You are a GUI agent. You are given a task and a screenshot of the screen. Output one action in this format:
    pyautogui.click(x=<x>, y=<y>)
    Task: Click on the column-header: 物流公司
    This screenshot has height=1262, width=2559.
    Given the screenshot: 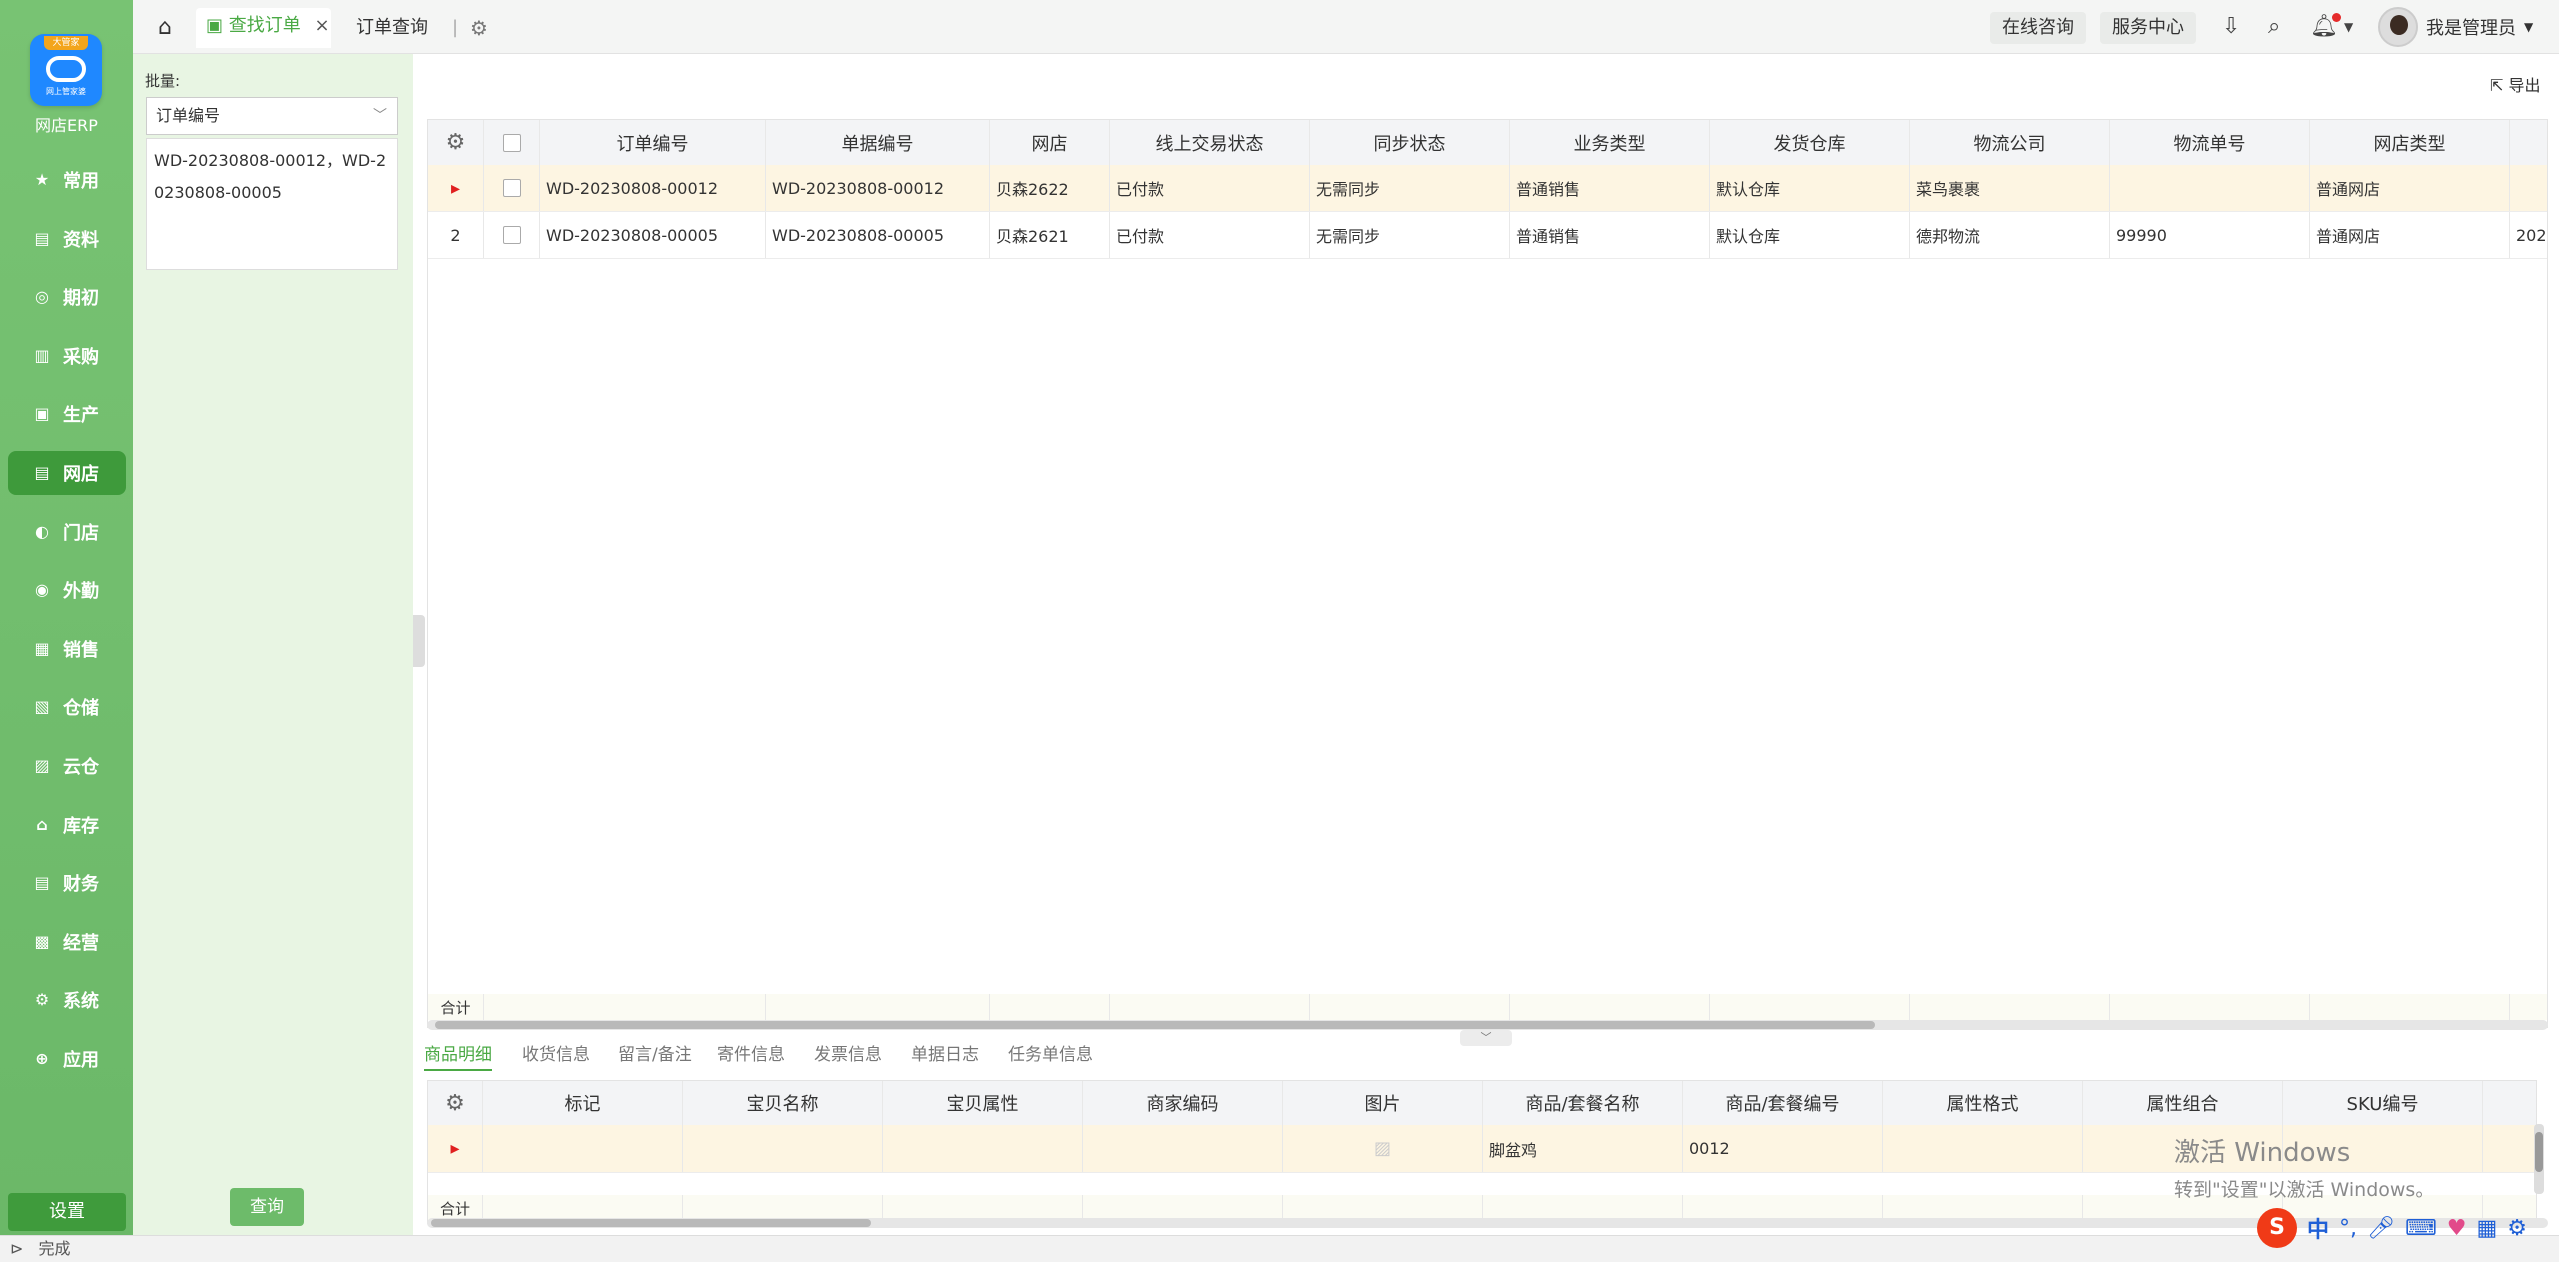 What is the action you would take?
    pyautogui.click(x=2010, y=142)
    